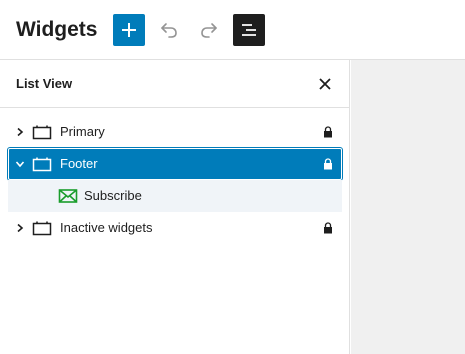  I want to click on list-item-label: Subscribe, so click(113, 195).